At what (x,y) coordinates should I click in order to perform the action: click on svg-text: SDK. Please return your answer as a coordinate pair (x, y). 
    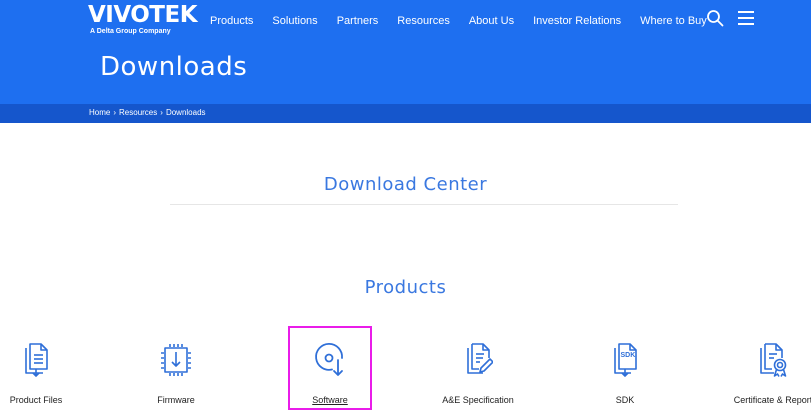
    Looking at the image, I should click on (628, 355).